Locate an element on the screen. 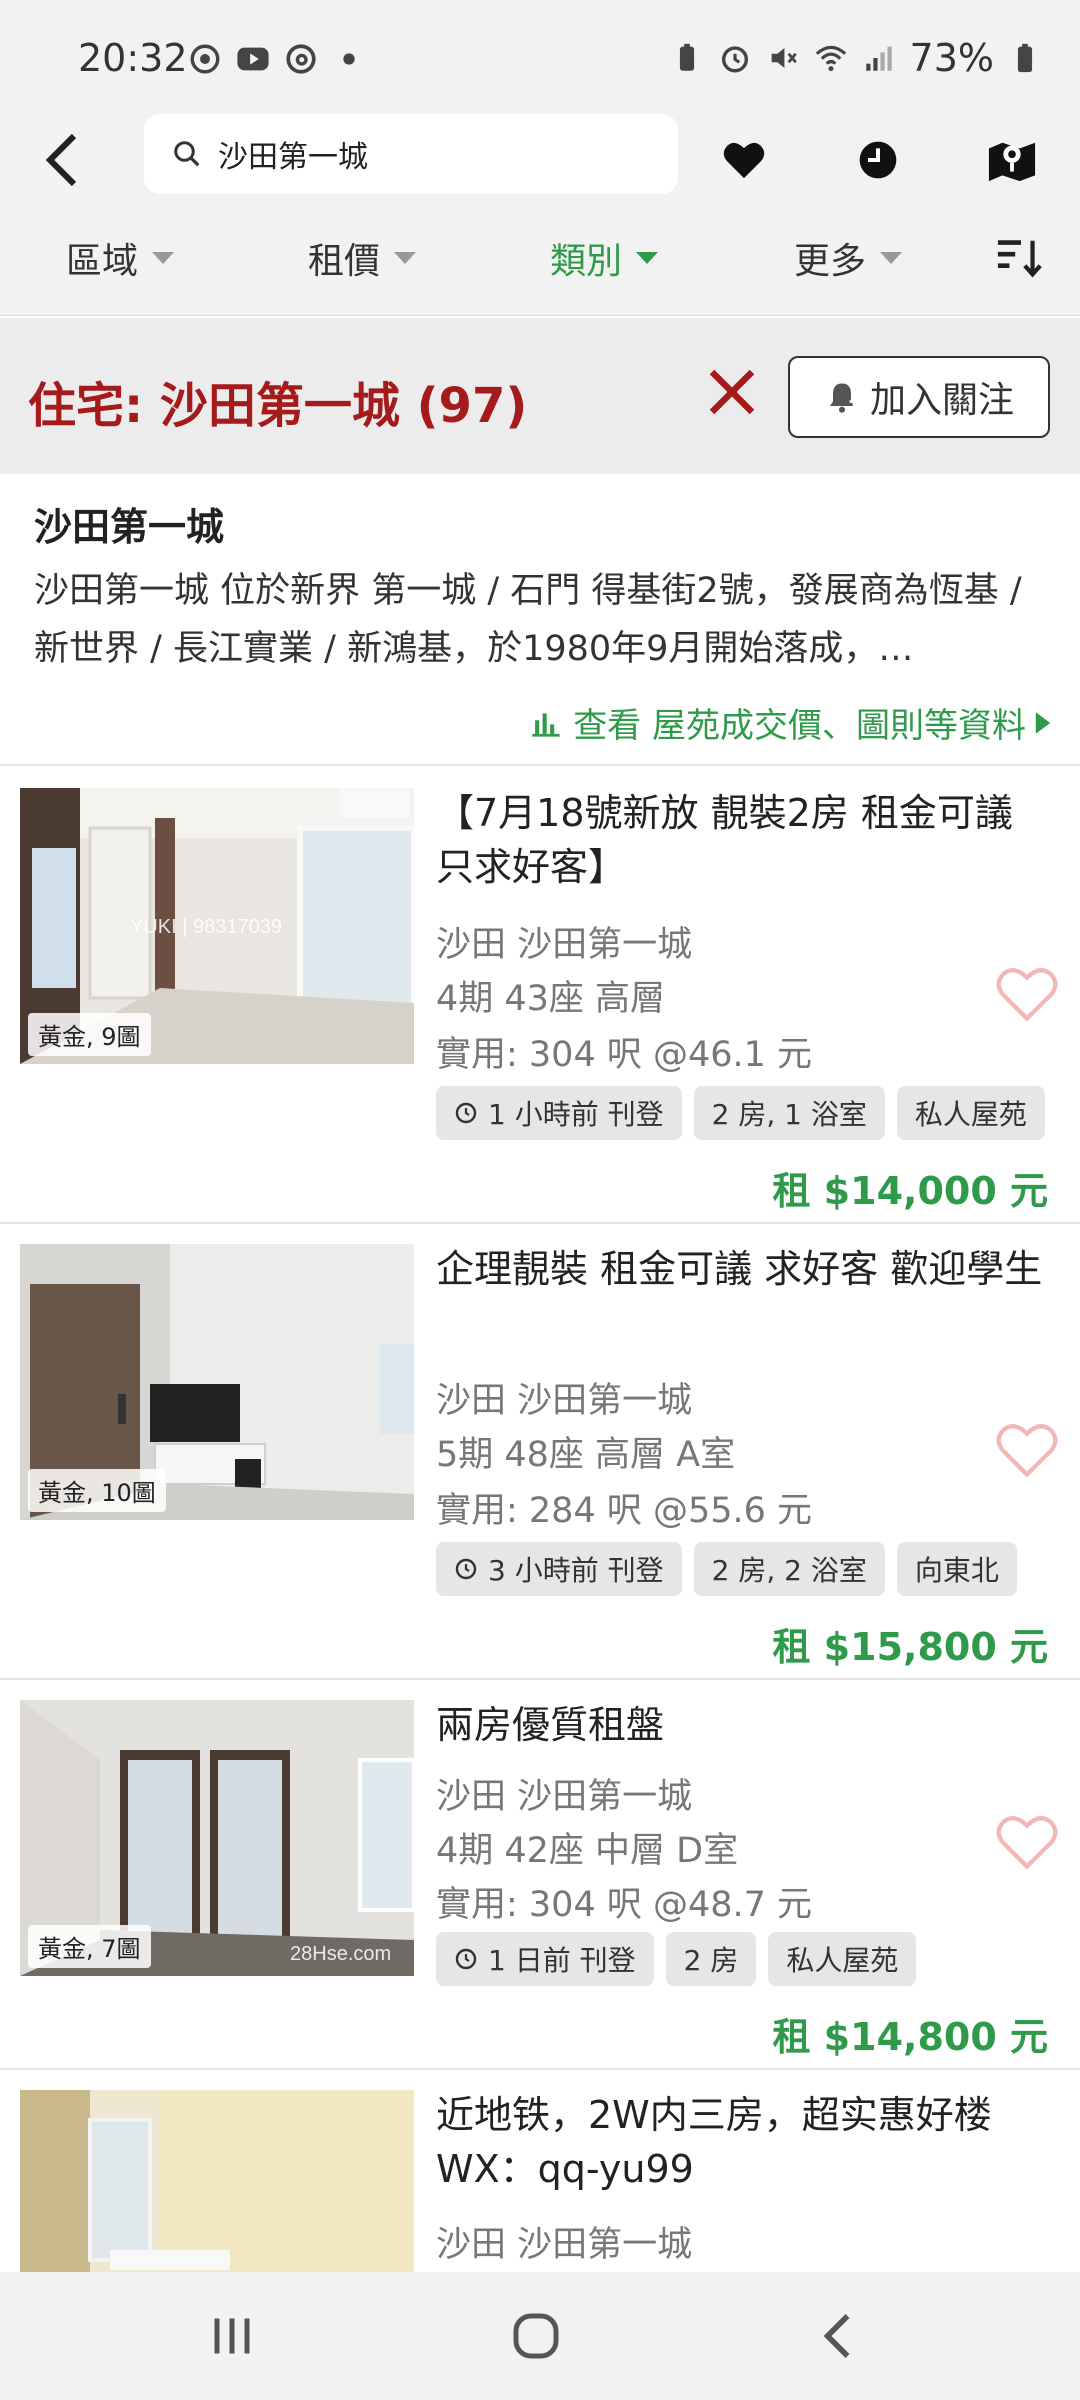  youtube-icon is located at coordinates (253, 59).